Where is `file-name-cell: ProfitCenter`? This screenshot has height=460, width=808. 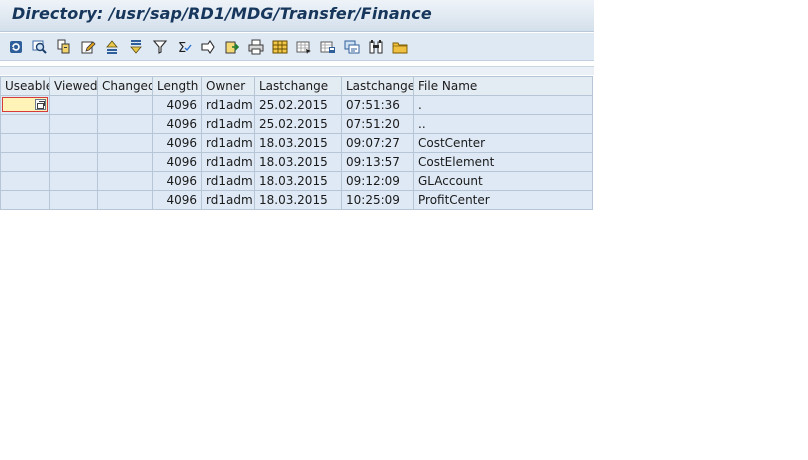 file-name-cell: ProfitCenter is located at coordinates (503, 200).